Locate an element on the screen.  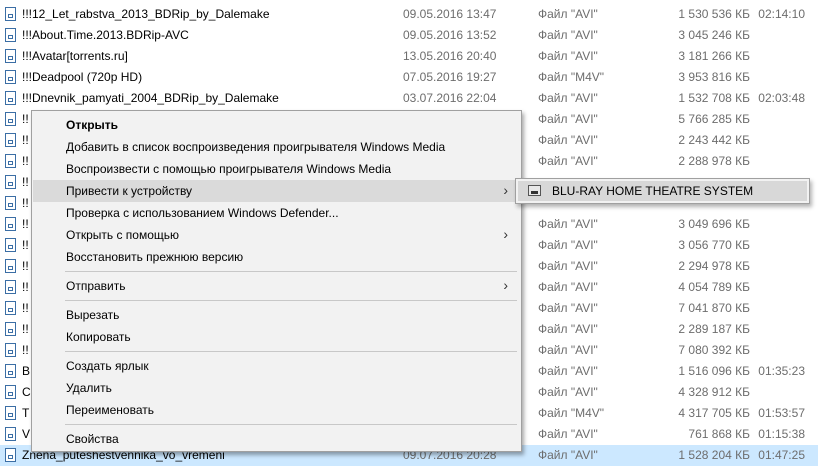
submenu-item-label: BLU-RAY HOME THEATRE SYSTEM is located at coordinates (653, 191).